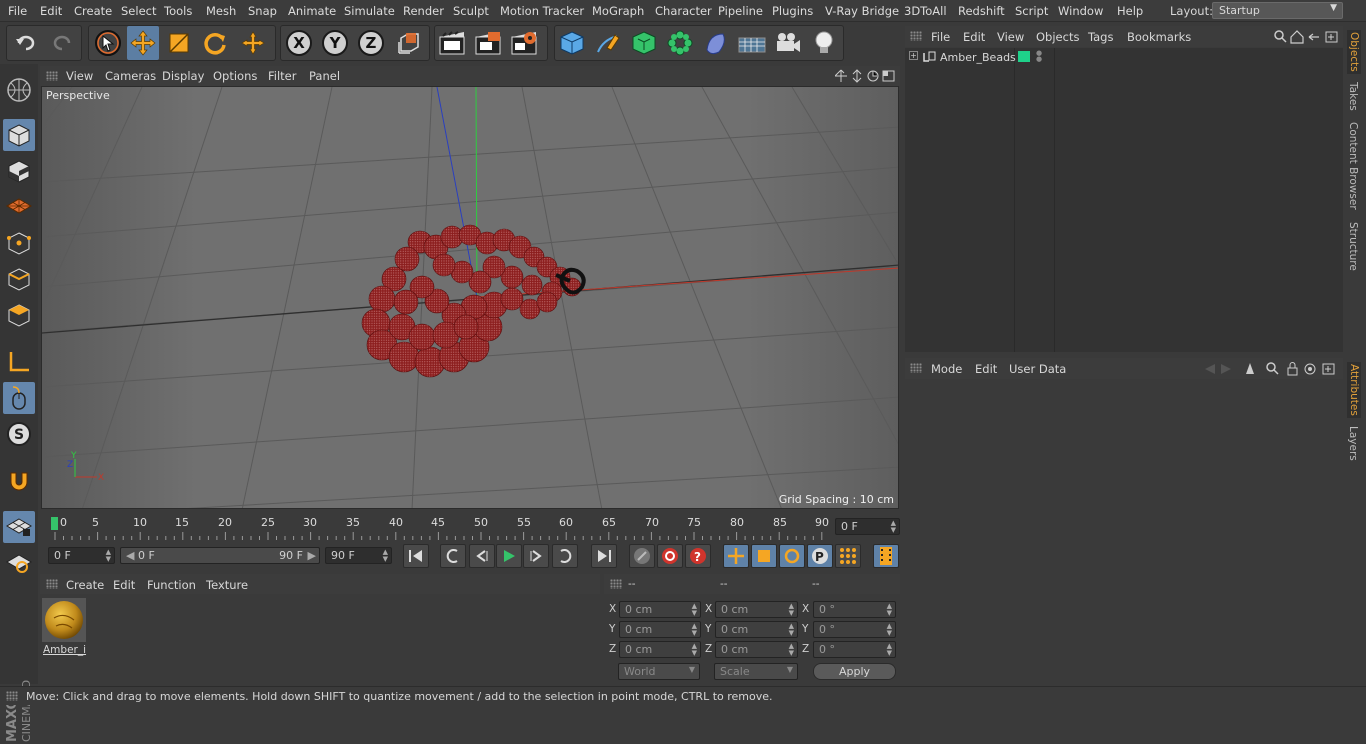 Image resolution: width=1366 pixels, height=744 pixels. Describe the element at coordinates (62, 43) in the screenshot. I see `redo-icon` at that location.